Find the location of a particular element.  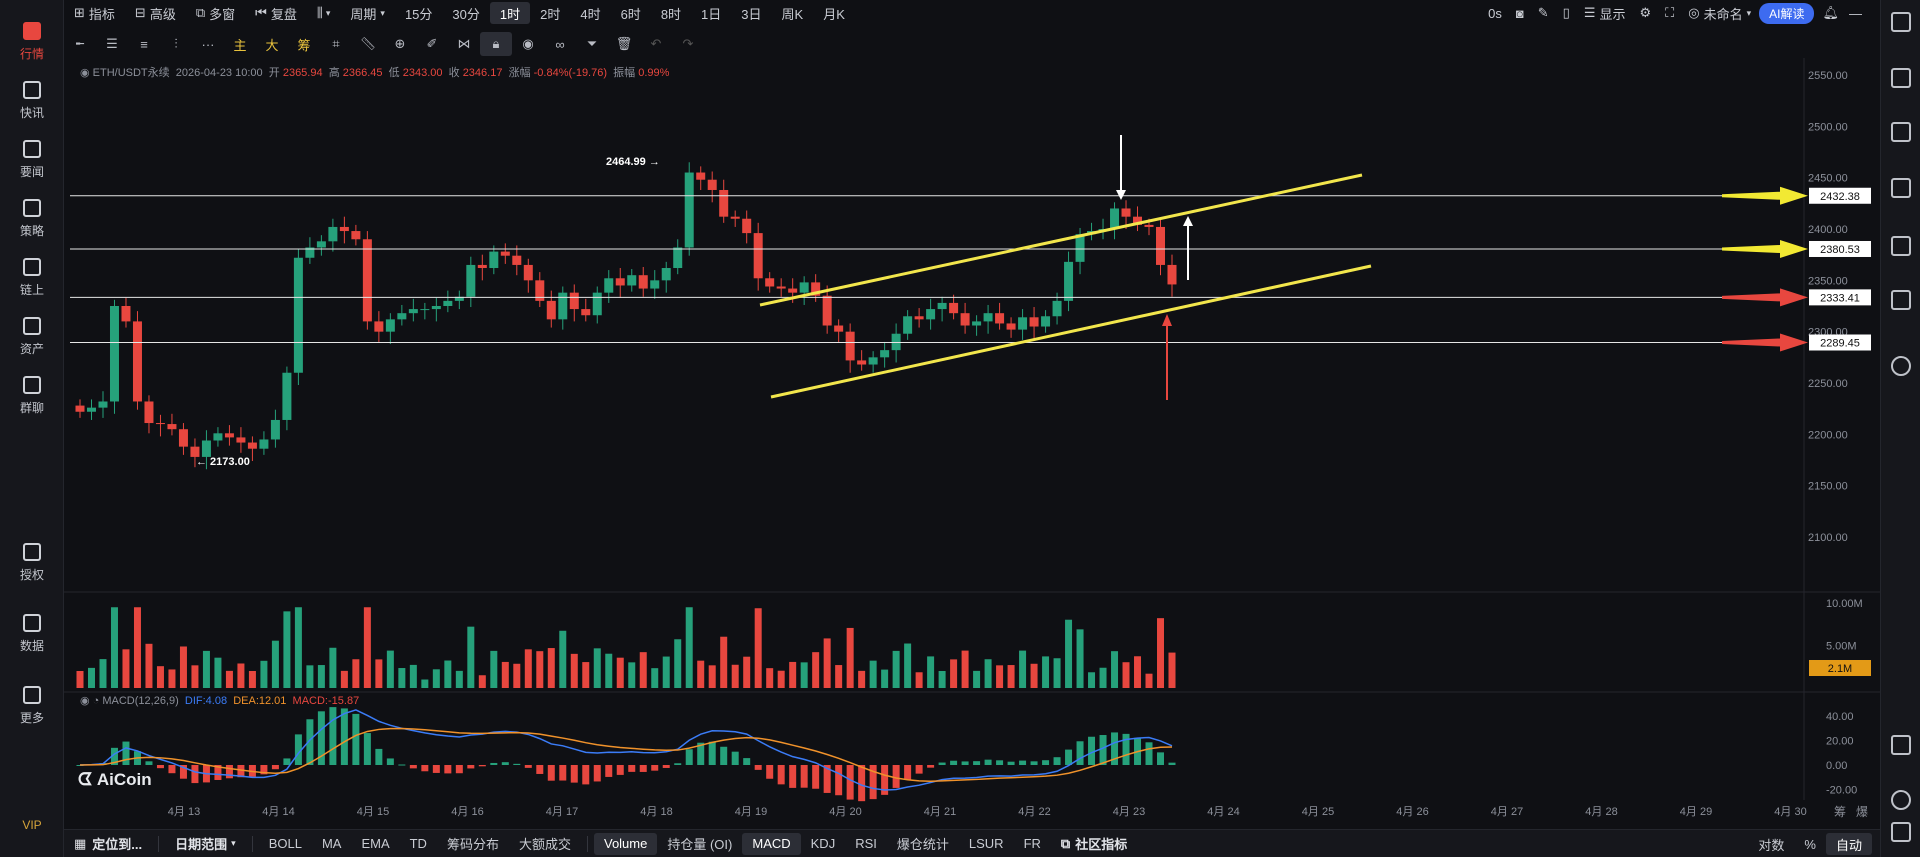

nav-item-more: 更多 is located at coordinates (32, 706).